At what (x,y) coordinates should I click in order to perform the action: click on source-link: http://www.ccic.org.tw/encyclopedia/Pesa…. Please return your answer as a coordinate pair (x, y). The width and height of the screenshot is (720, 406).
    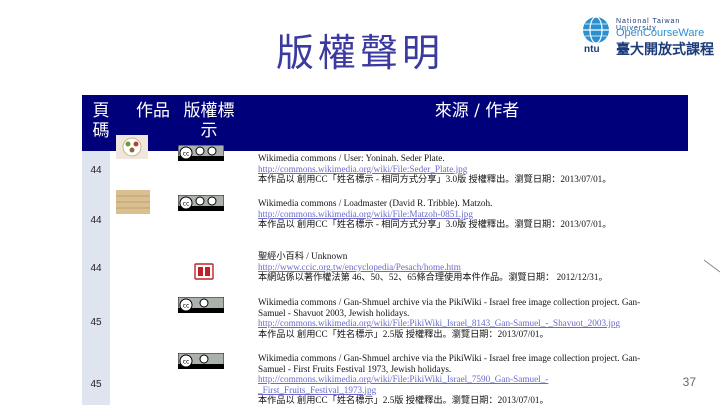
    Looking at the image, I should click on (473, 267).